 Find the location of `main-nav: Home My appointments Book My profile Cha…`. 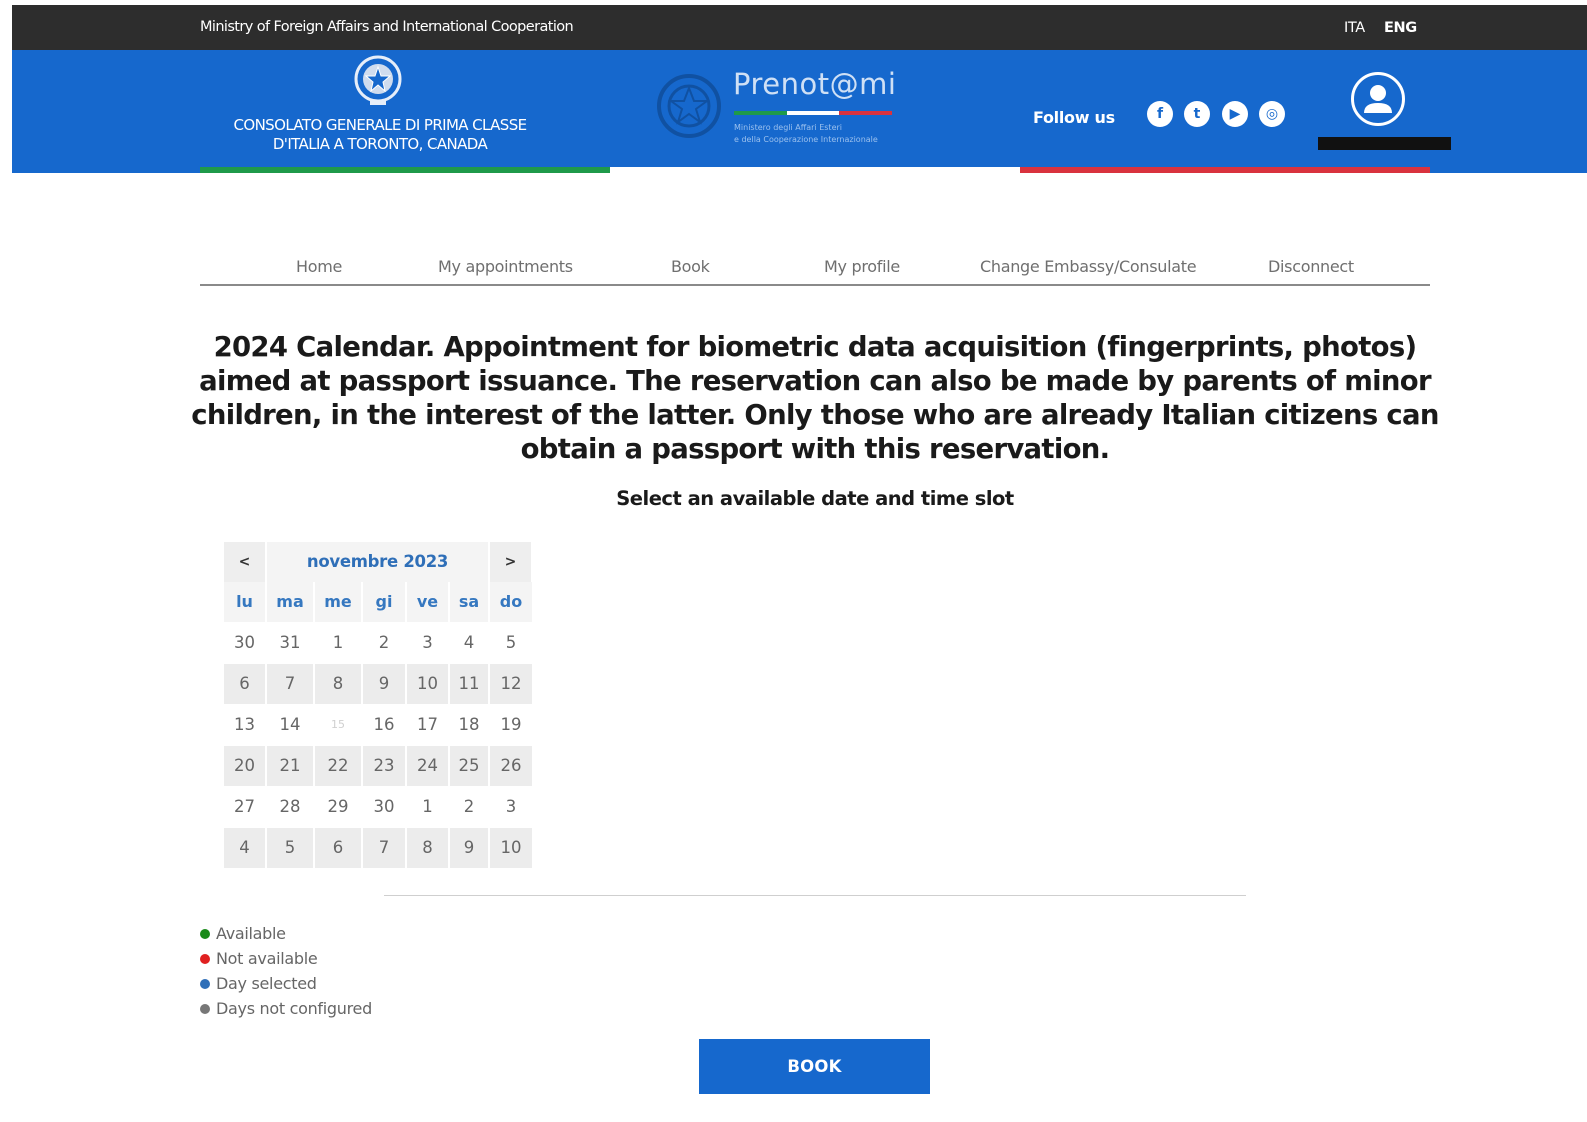

main-nav: Home My appointments Book My profile Cha… is located at coordinates (815, 270).